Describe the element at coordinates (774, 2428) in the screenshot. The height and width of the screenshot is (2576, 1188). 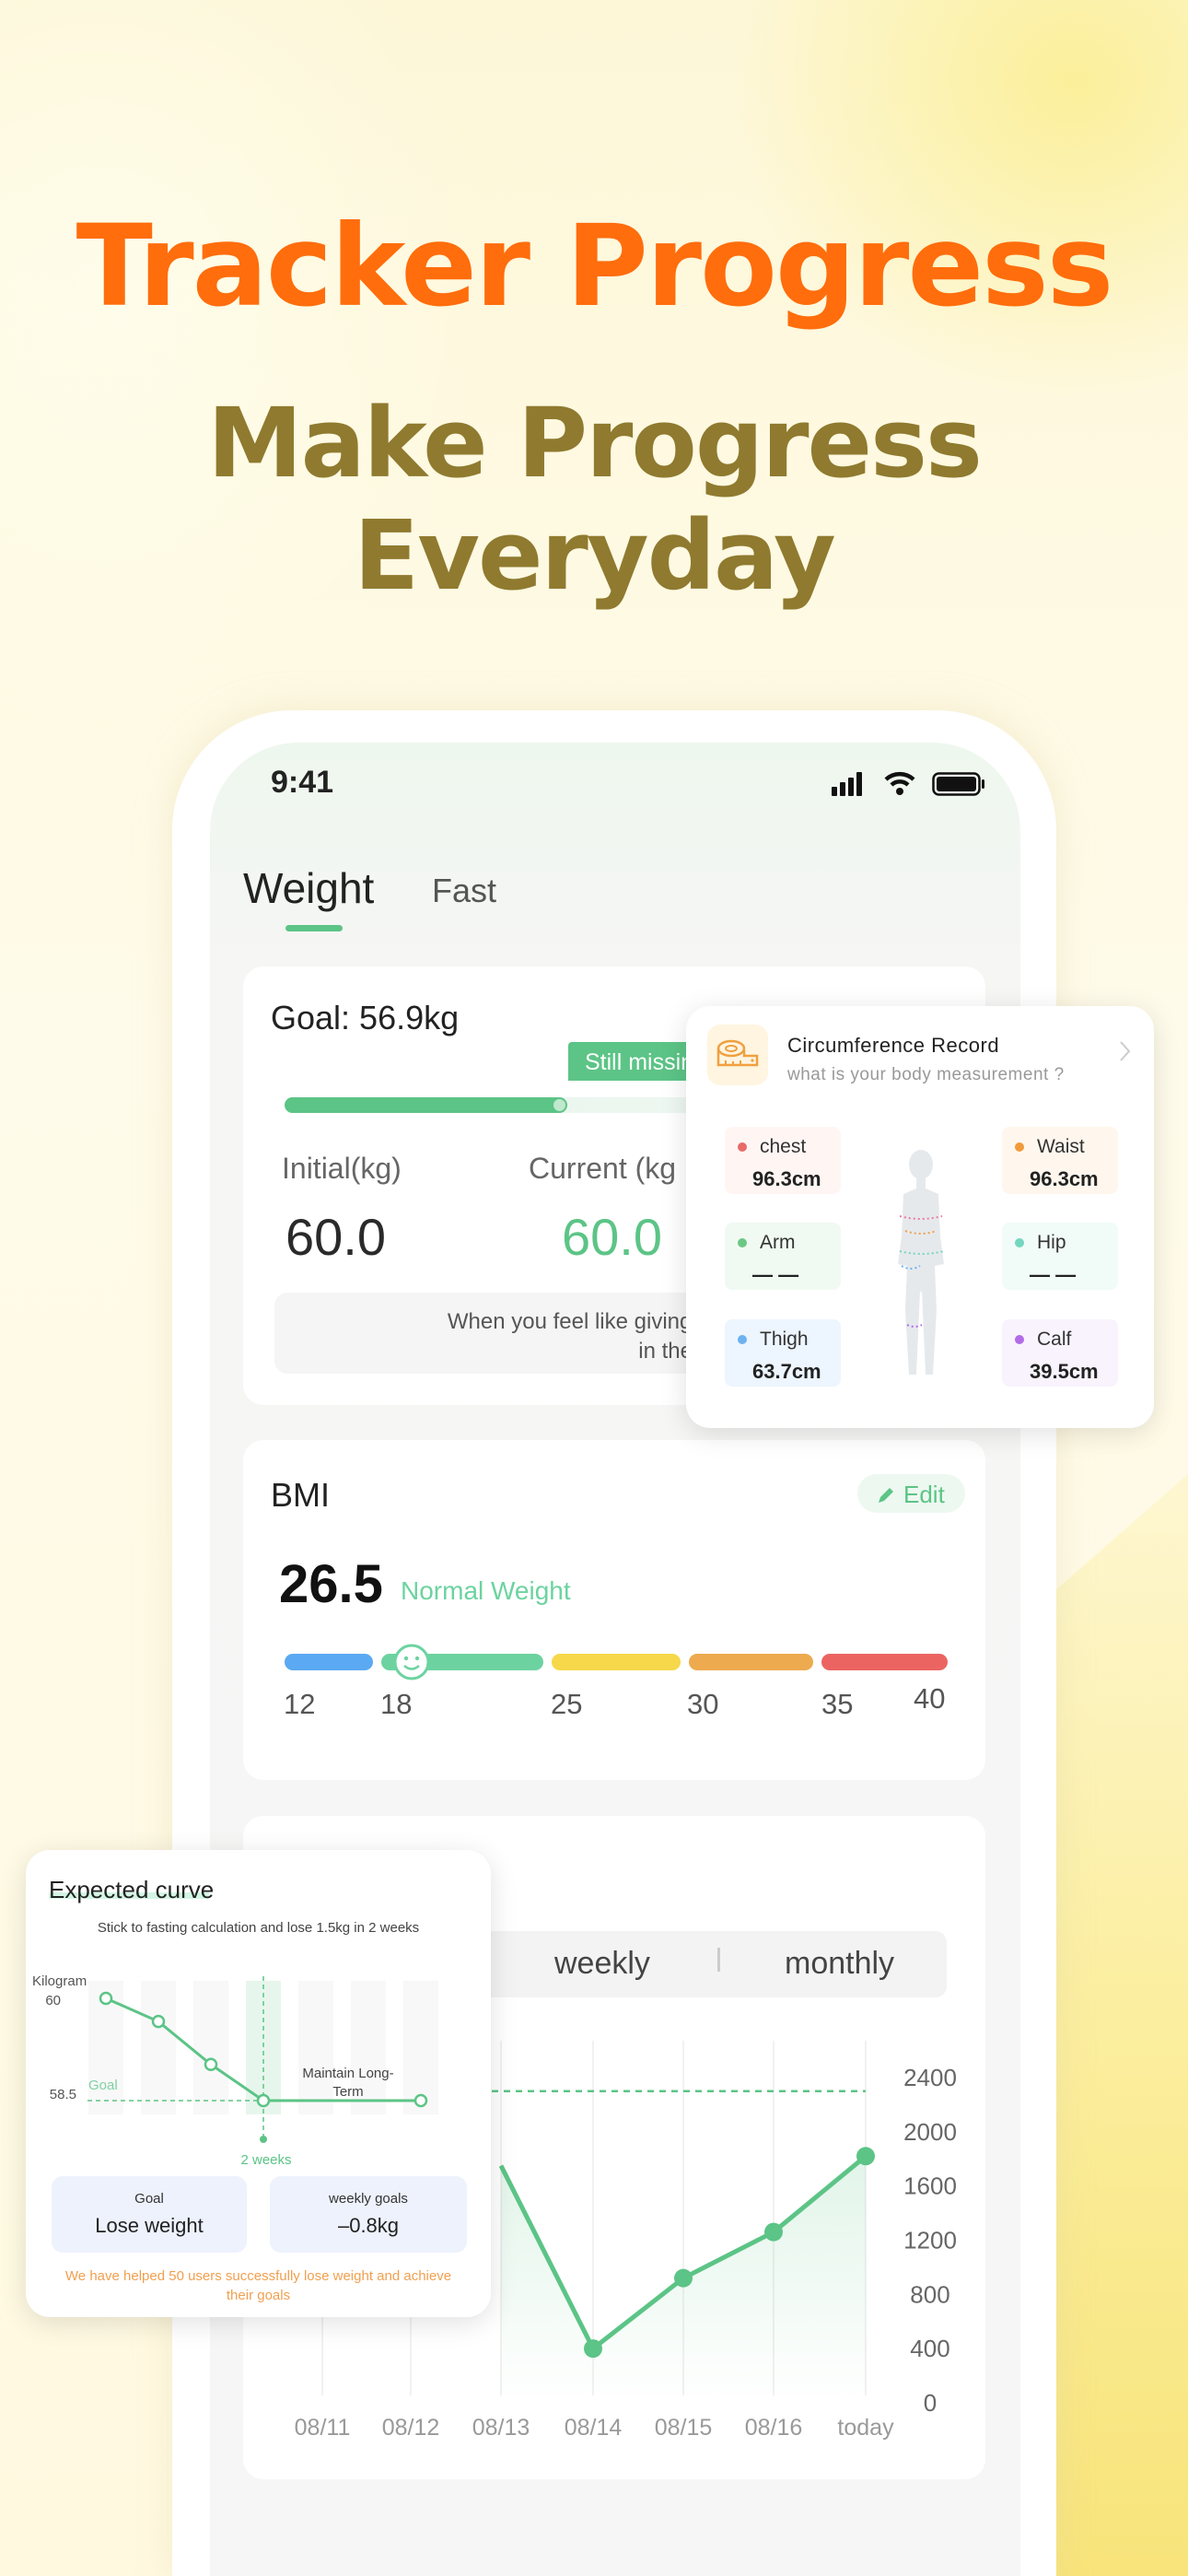
I see `x-tick-label: 08/16` at that location.